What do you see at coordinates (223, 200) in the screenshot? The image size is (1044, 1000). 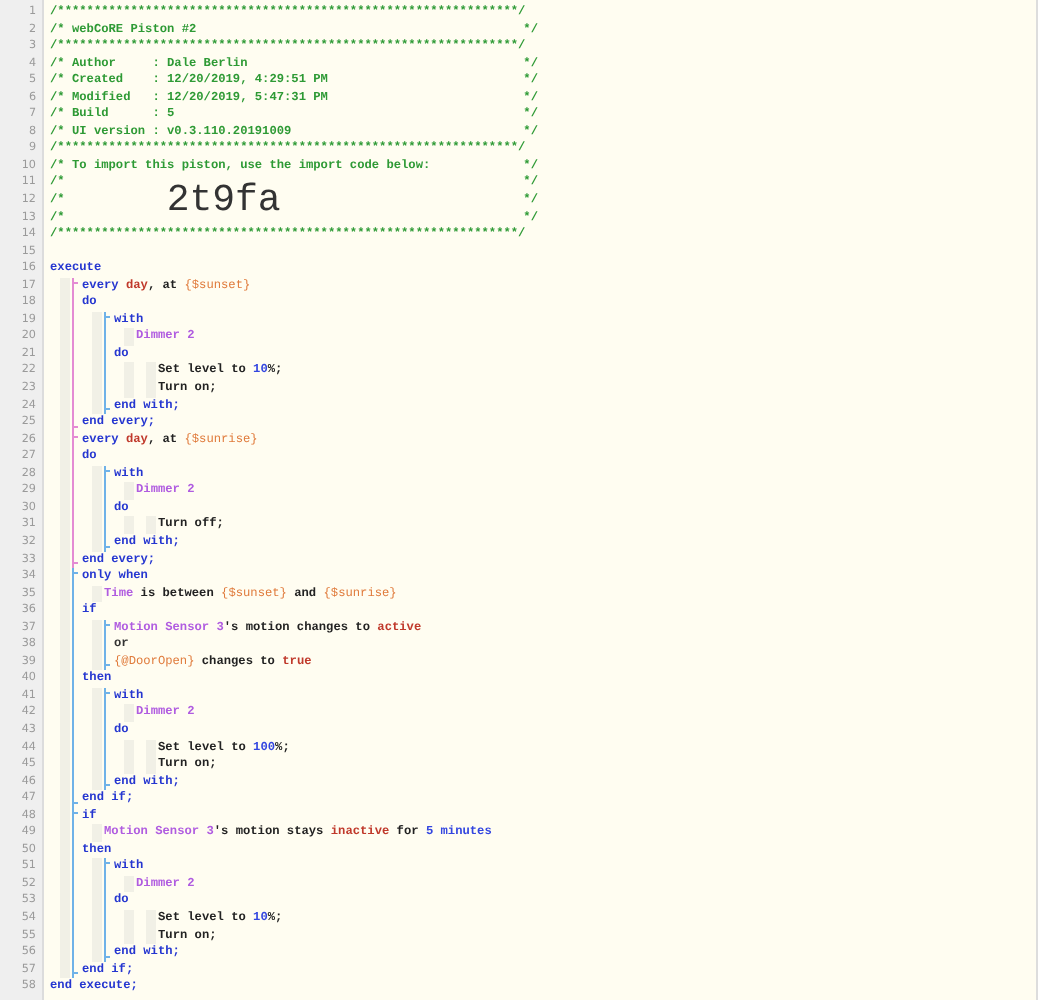 I see `import-code: 2t9fa` at bounding box center [223, 200].